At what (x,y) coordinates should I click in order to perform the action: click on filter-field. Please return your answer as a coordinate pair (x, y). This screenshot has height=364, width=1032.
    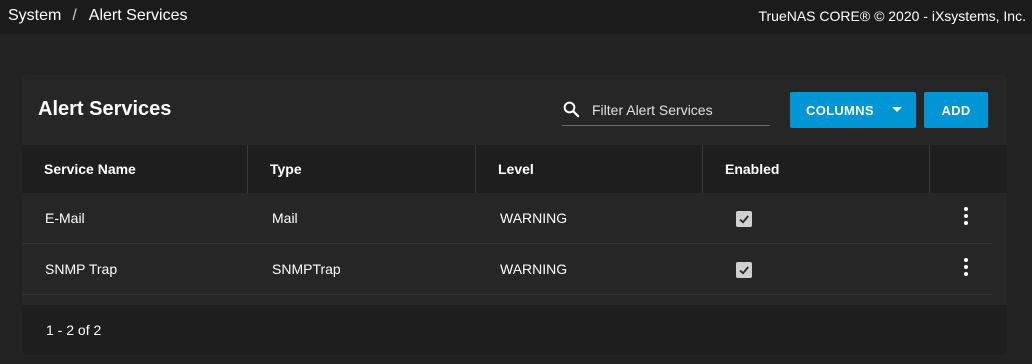
    Looking at the image, I should click on (667, 110).